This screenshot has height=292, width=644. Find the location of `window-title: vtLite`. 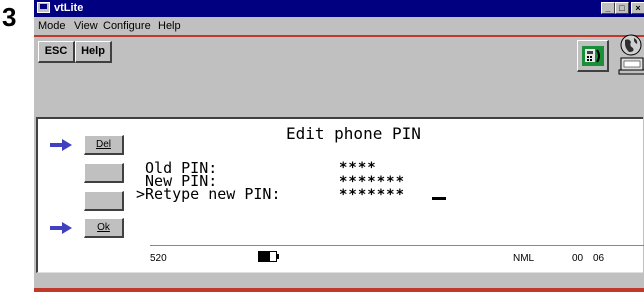

window-title: vtLite is located at coordinates (69, 8).